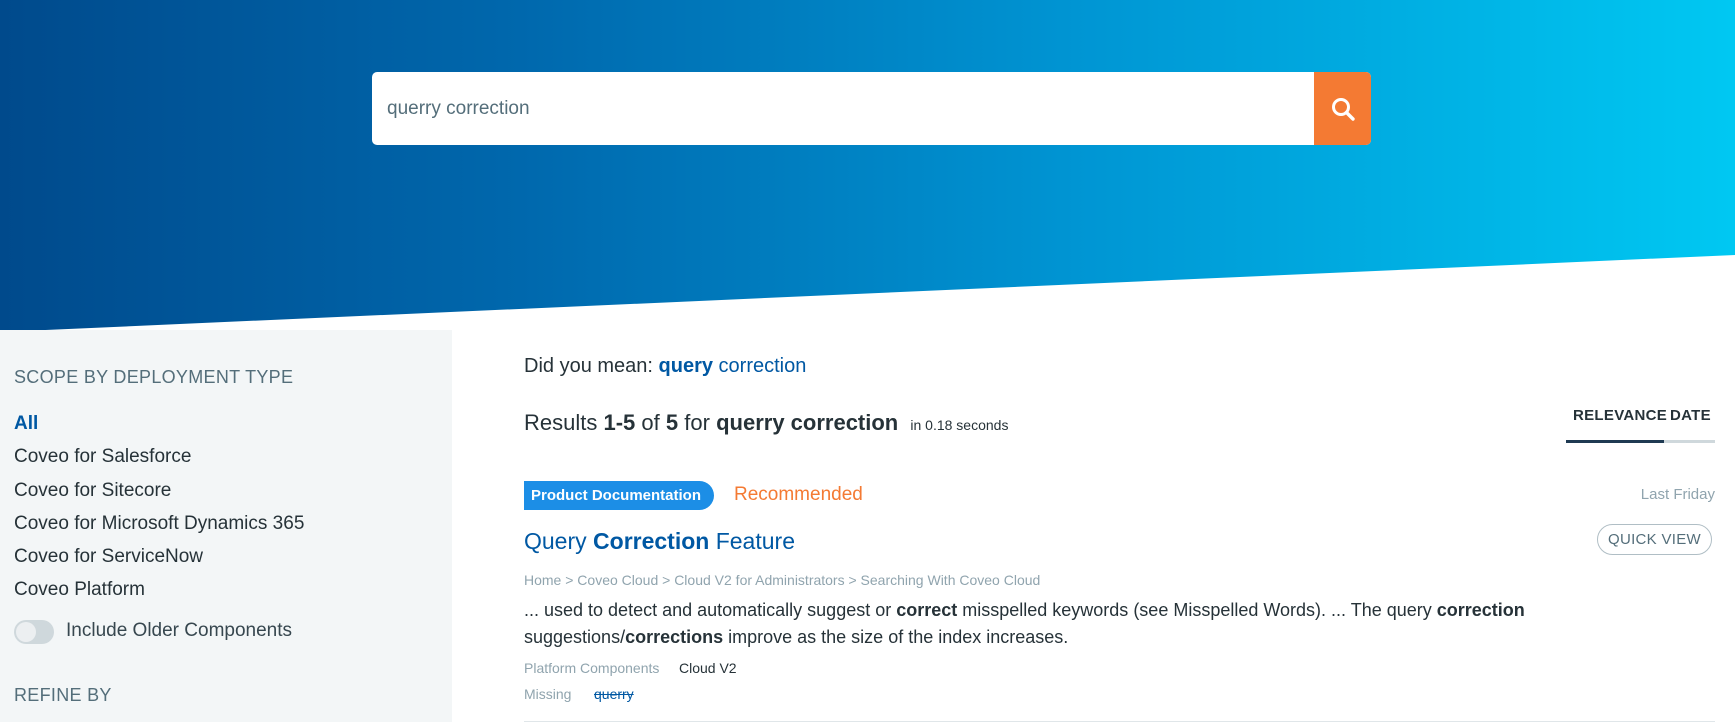 Image resolution: width=1735 pixels, height=722 pixels. I want to click on field-label-platform-components: Platform Components, so click(592, 668).